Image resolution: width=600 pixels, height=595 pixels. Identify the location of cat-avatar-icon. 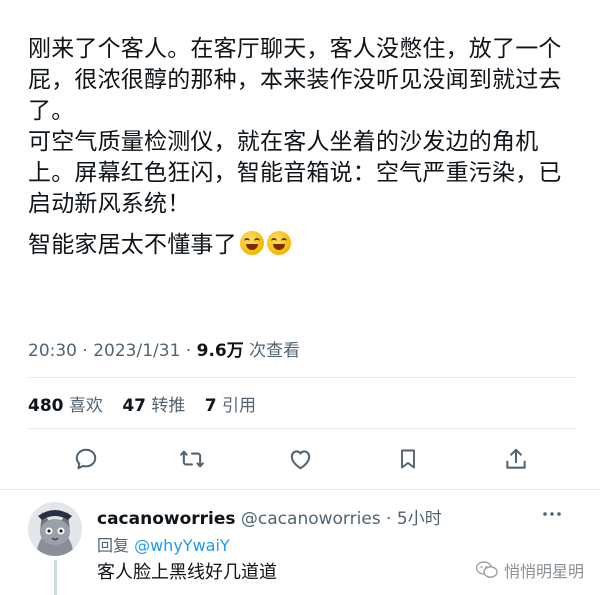
(55, 529).